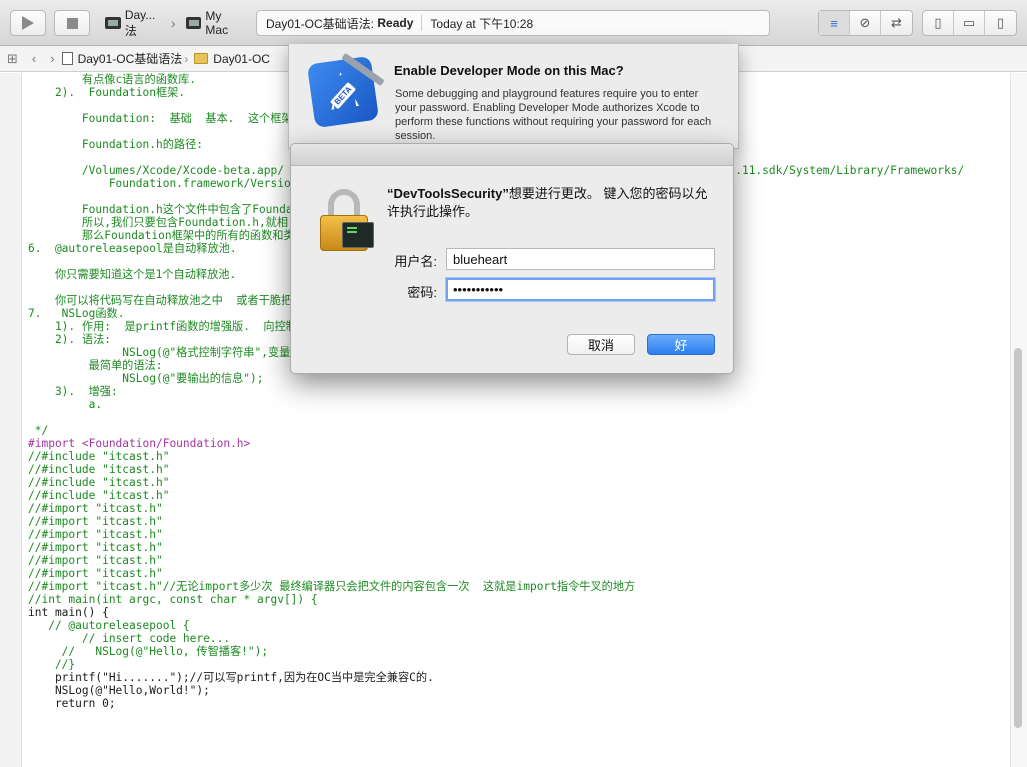 The image size is (1027, 767). I want to click on scheme-selector: Day...法 › My Mac, so click(173, 22).